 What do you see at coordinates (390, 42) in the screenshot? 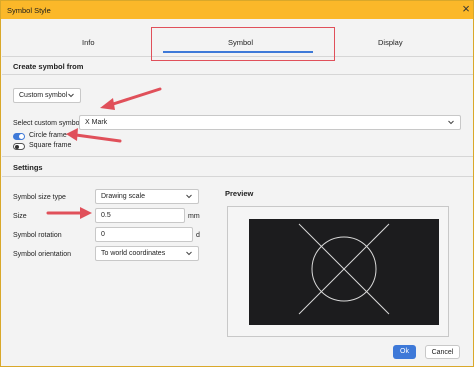
I see `tab-display: Display` at bounding box center [390, 42].